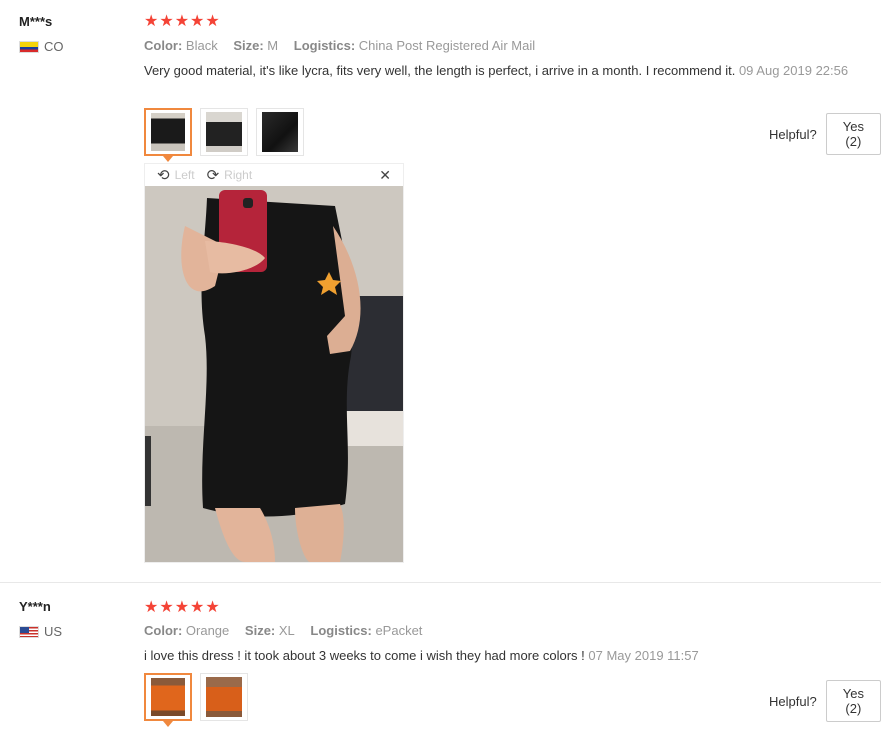  Describe the element at coordinates (36, 21) in the screenshot. I see `reviewer-name: M***s` at that location.